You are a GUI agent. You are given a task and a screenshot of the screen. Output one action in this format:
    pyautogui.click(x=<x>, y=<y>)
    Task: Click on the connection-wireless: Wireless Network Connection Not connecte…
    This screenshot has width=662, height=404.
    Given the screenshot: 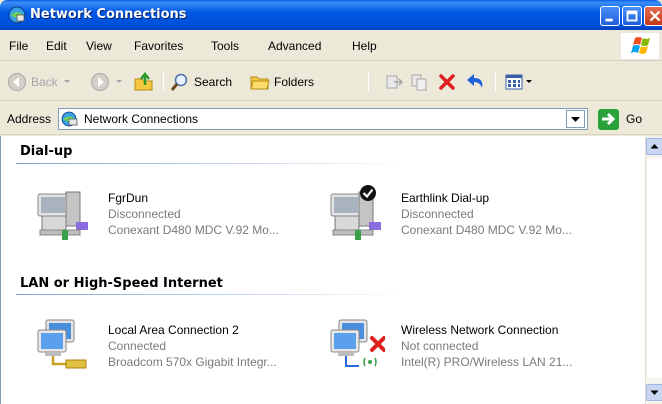 What is the action you would take?
    pyautogui.click(x=474, y=348)
    